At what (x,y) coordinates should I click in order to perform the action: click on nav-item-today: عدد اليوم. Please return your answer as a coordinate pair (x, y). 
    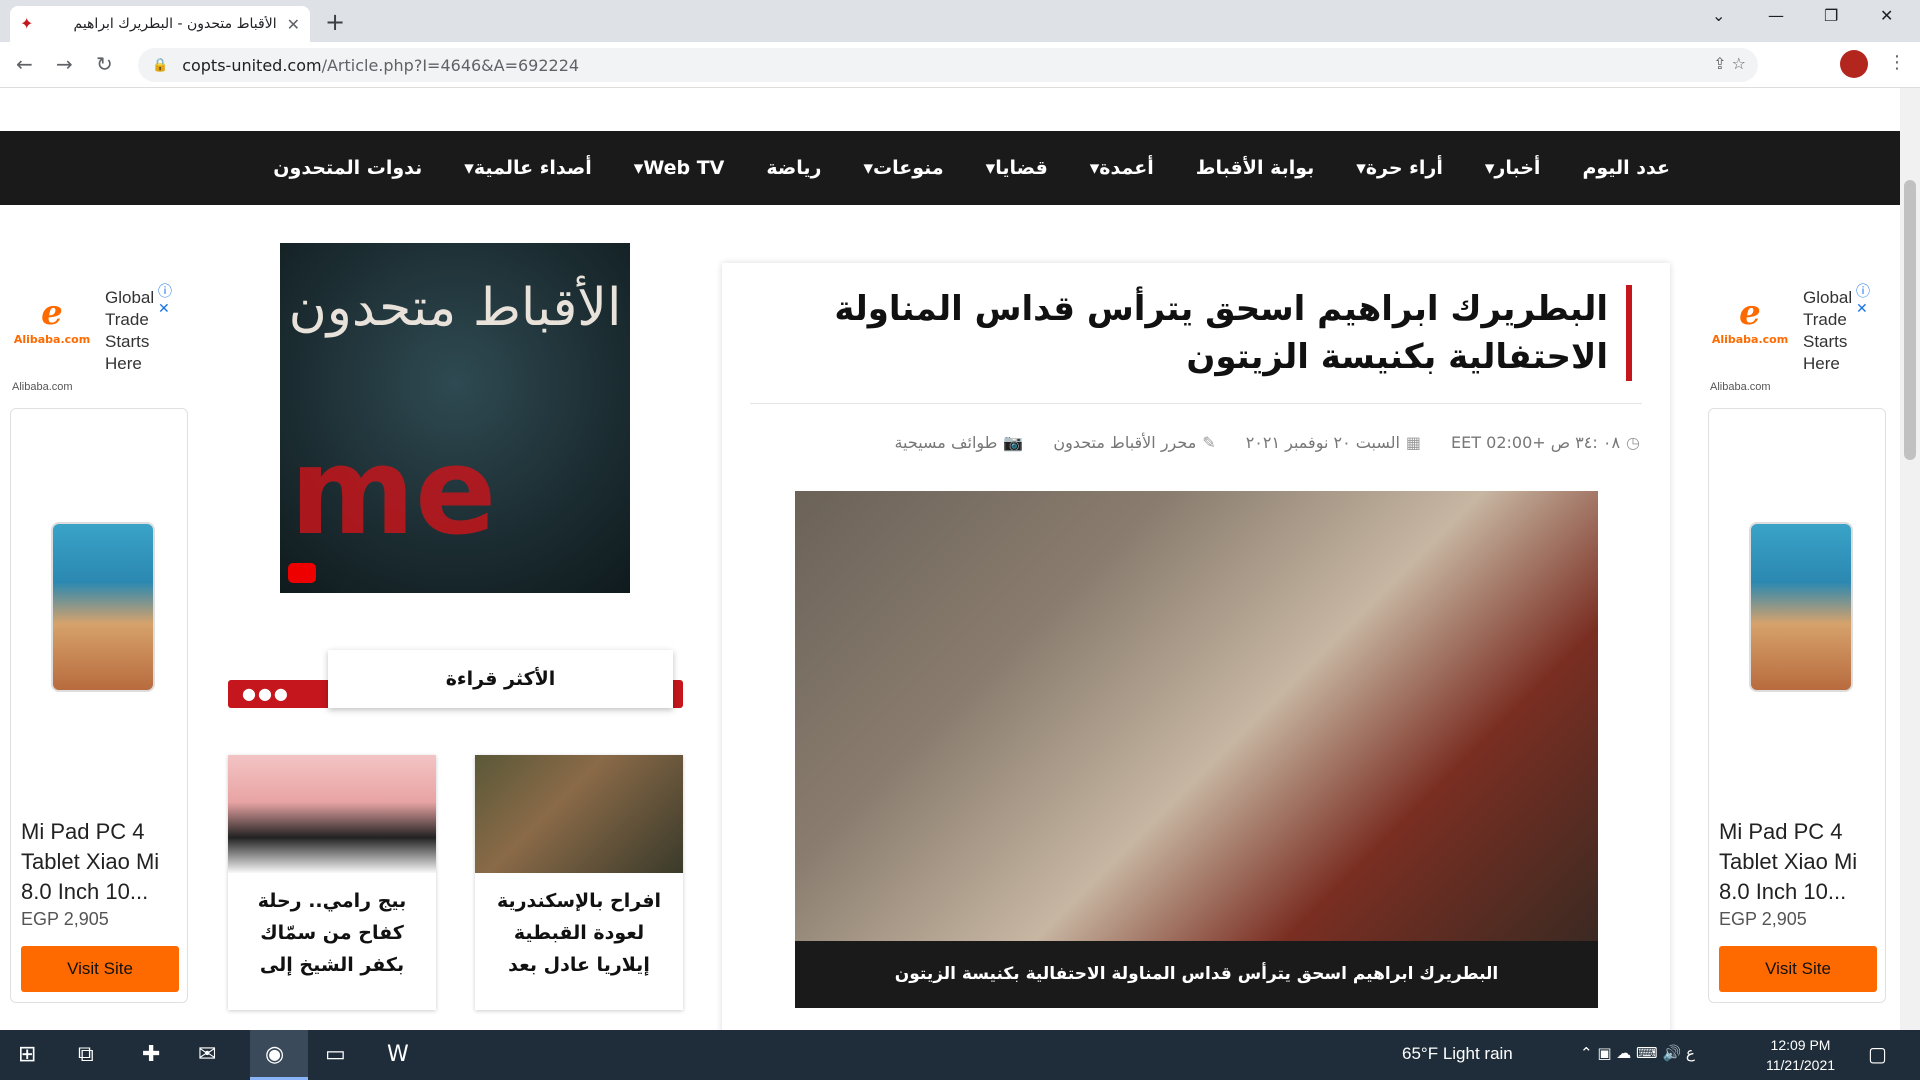
    Looking at the image, I should click on (1626, 168).